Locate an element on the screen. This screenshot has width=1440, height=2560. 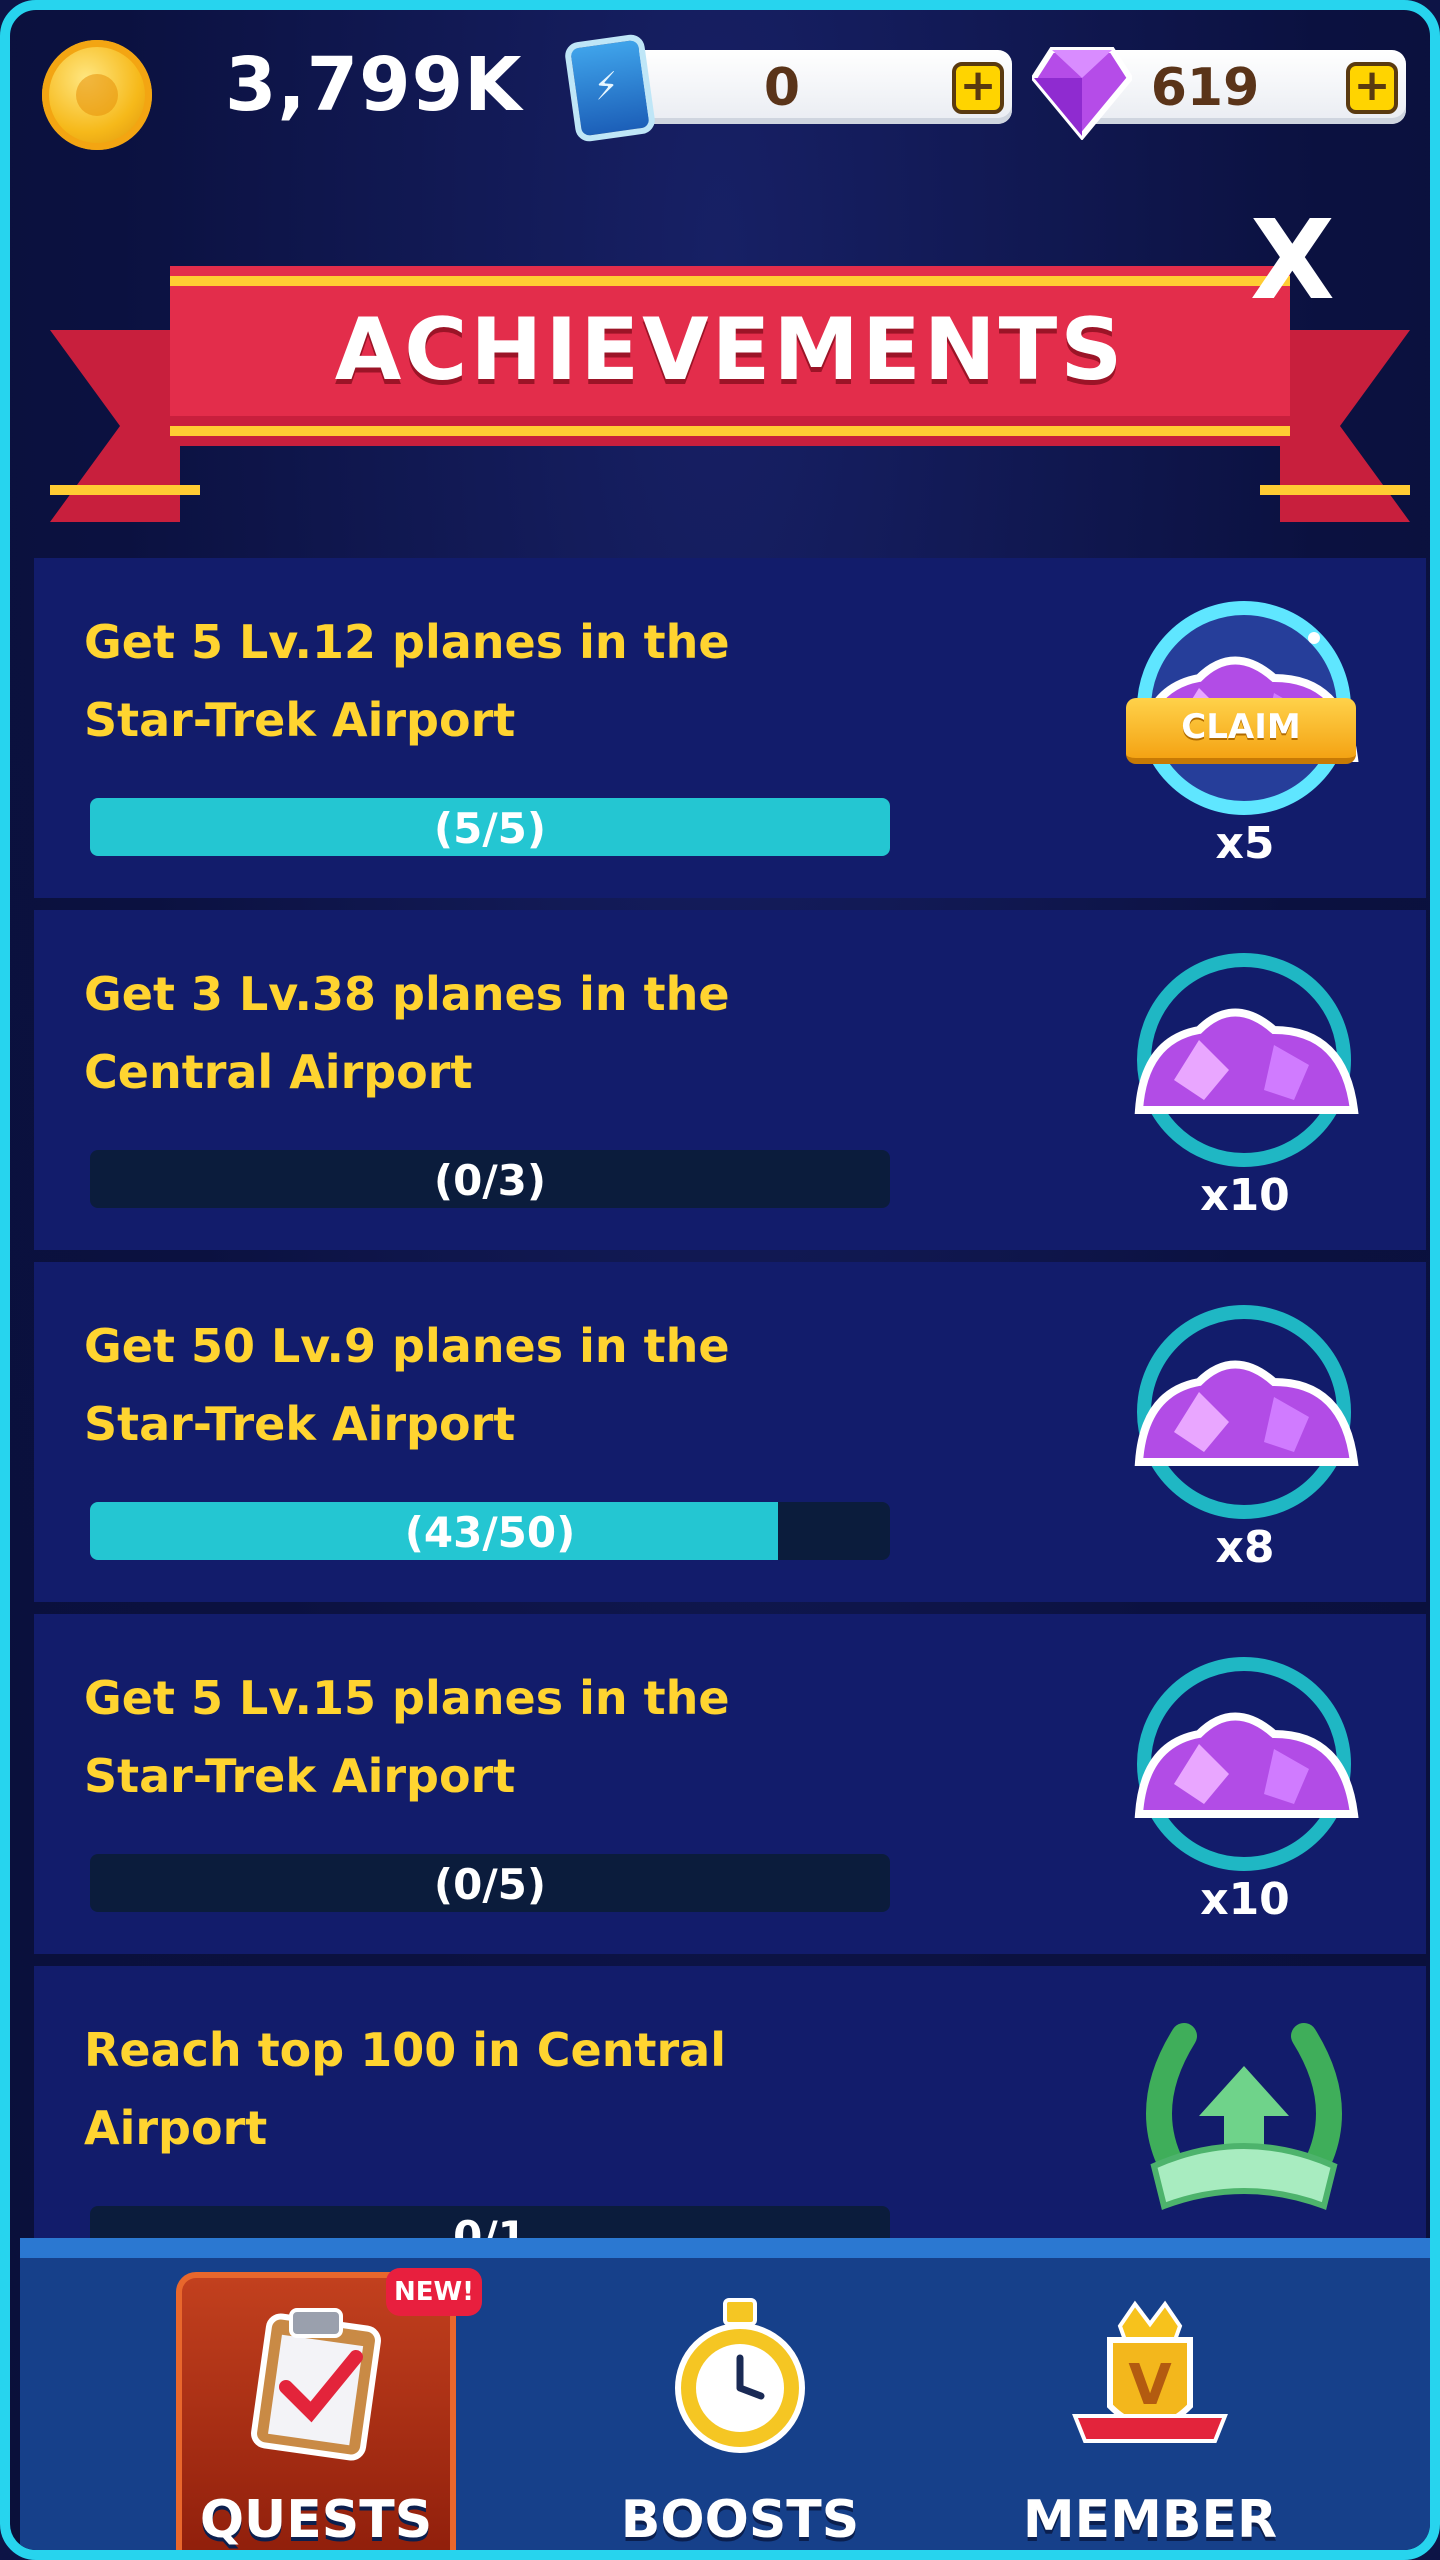
reward-quantity: x8 is located at coordinates (1245, 1547).